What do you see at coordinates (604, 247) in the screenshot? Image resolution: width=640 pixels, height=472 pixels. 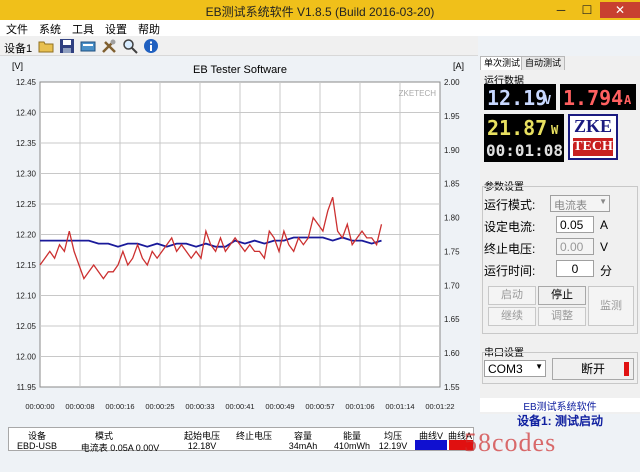 I see `stop-voltage-unit: V` at bounding box center [604, 247].